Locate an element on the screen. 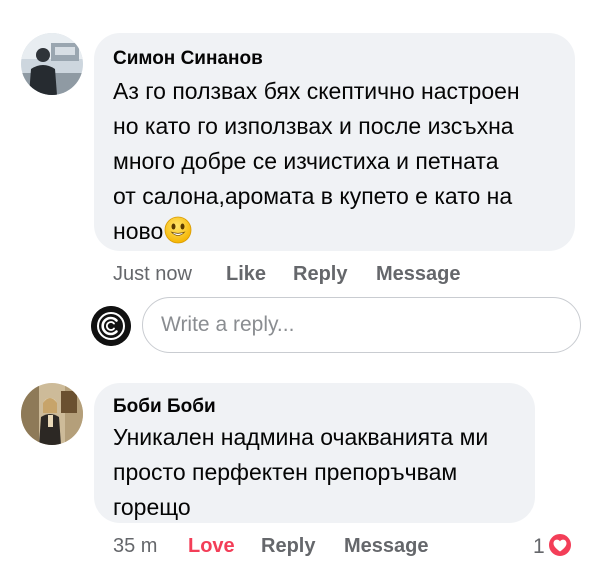  comment-actions: Just now Like Reply Message is located at coordinates (313, 275).